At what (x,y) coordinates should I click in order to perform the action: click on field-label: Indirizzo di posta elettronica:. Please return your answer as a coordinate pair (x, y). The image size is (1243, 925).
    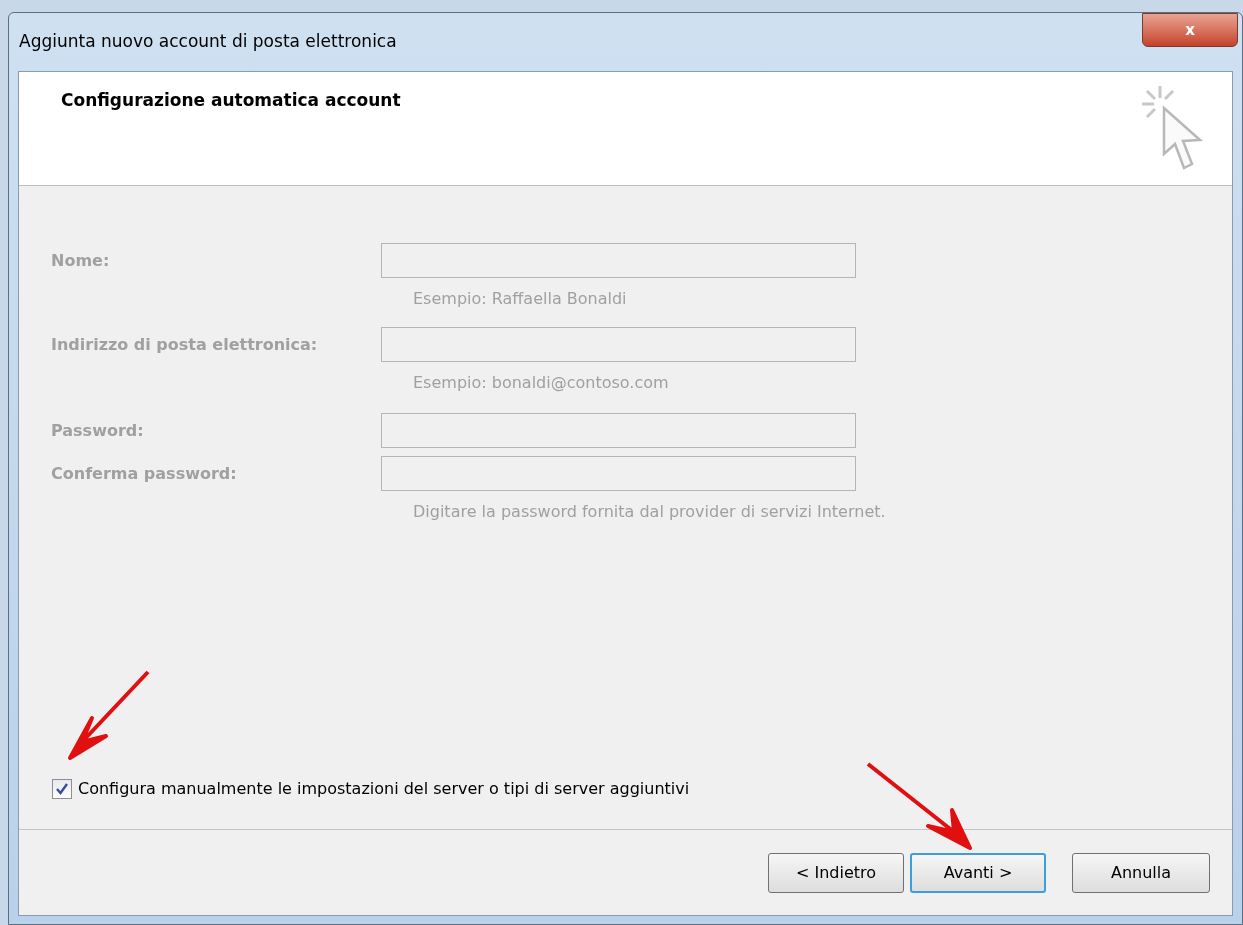
    Looking at the image, I should click on (185, 344).